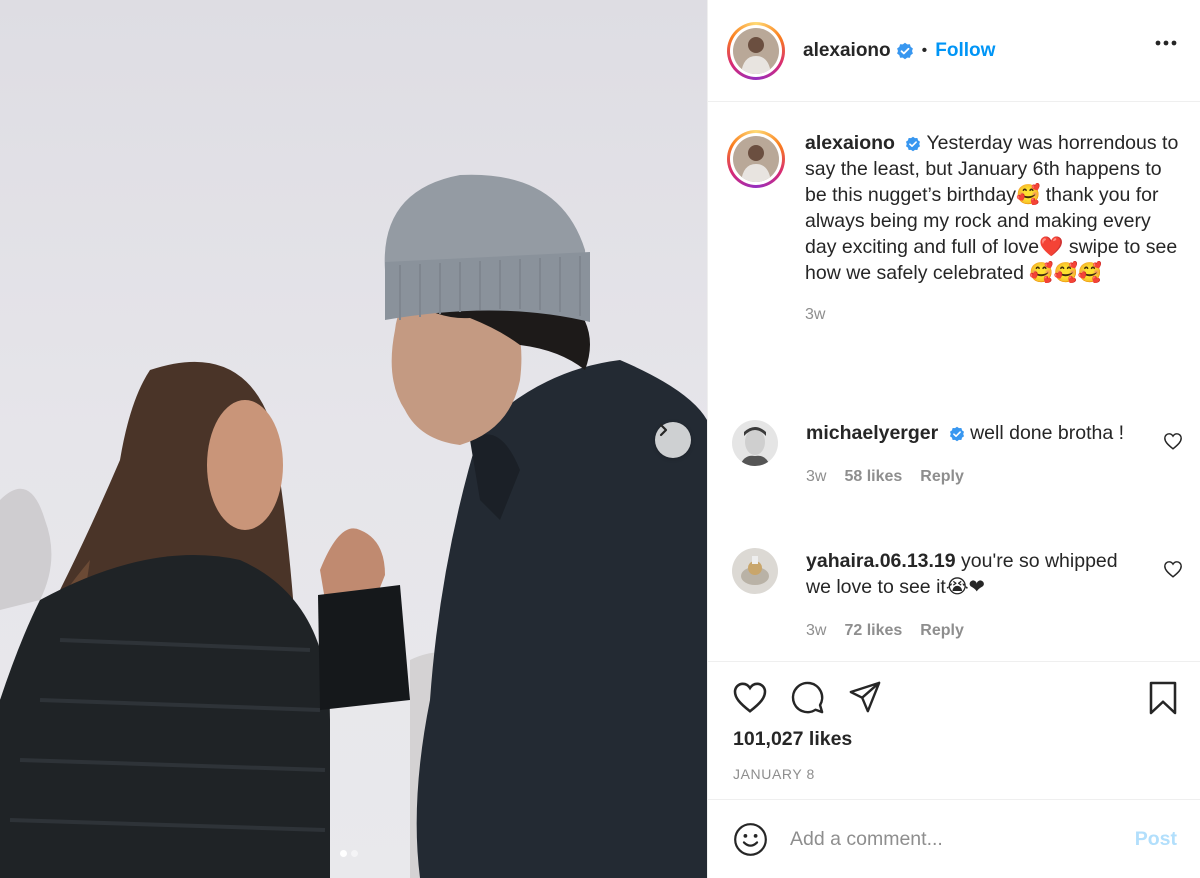 This screenshot has width=1200, height=878. What do you see at coordinates (750, 839) in the screenshot?
I see `emoji-icon` at bounding box center [750, 839].